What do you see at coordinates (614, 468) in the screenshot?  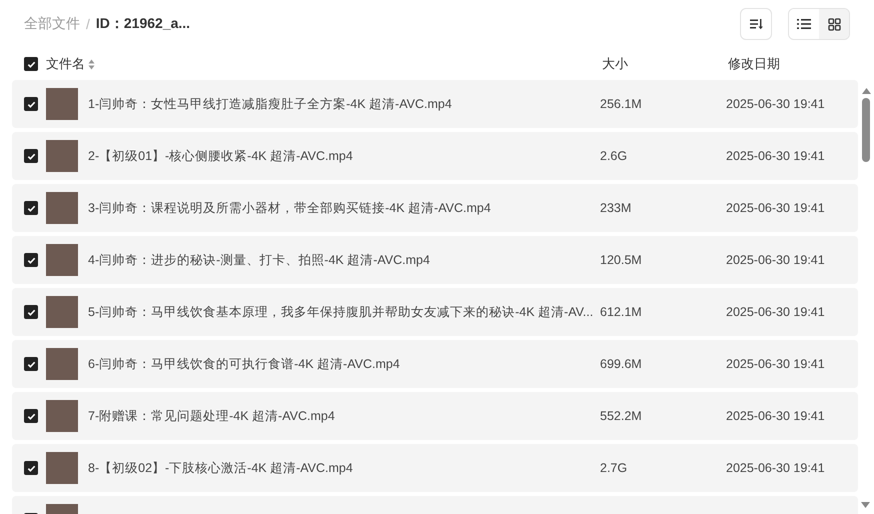 I see `file-size: 2.7G` at bounding box center [614, 468].